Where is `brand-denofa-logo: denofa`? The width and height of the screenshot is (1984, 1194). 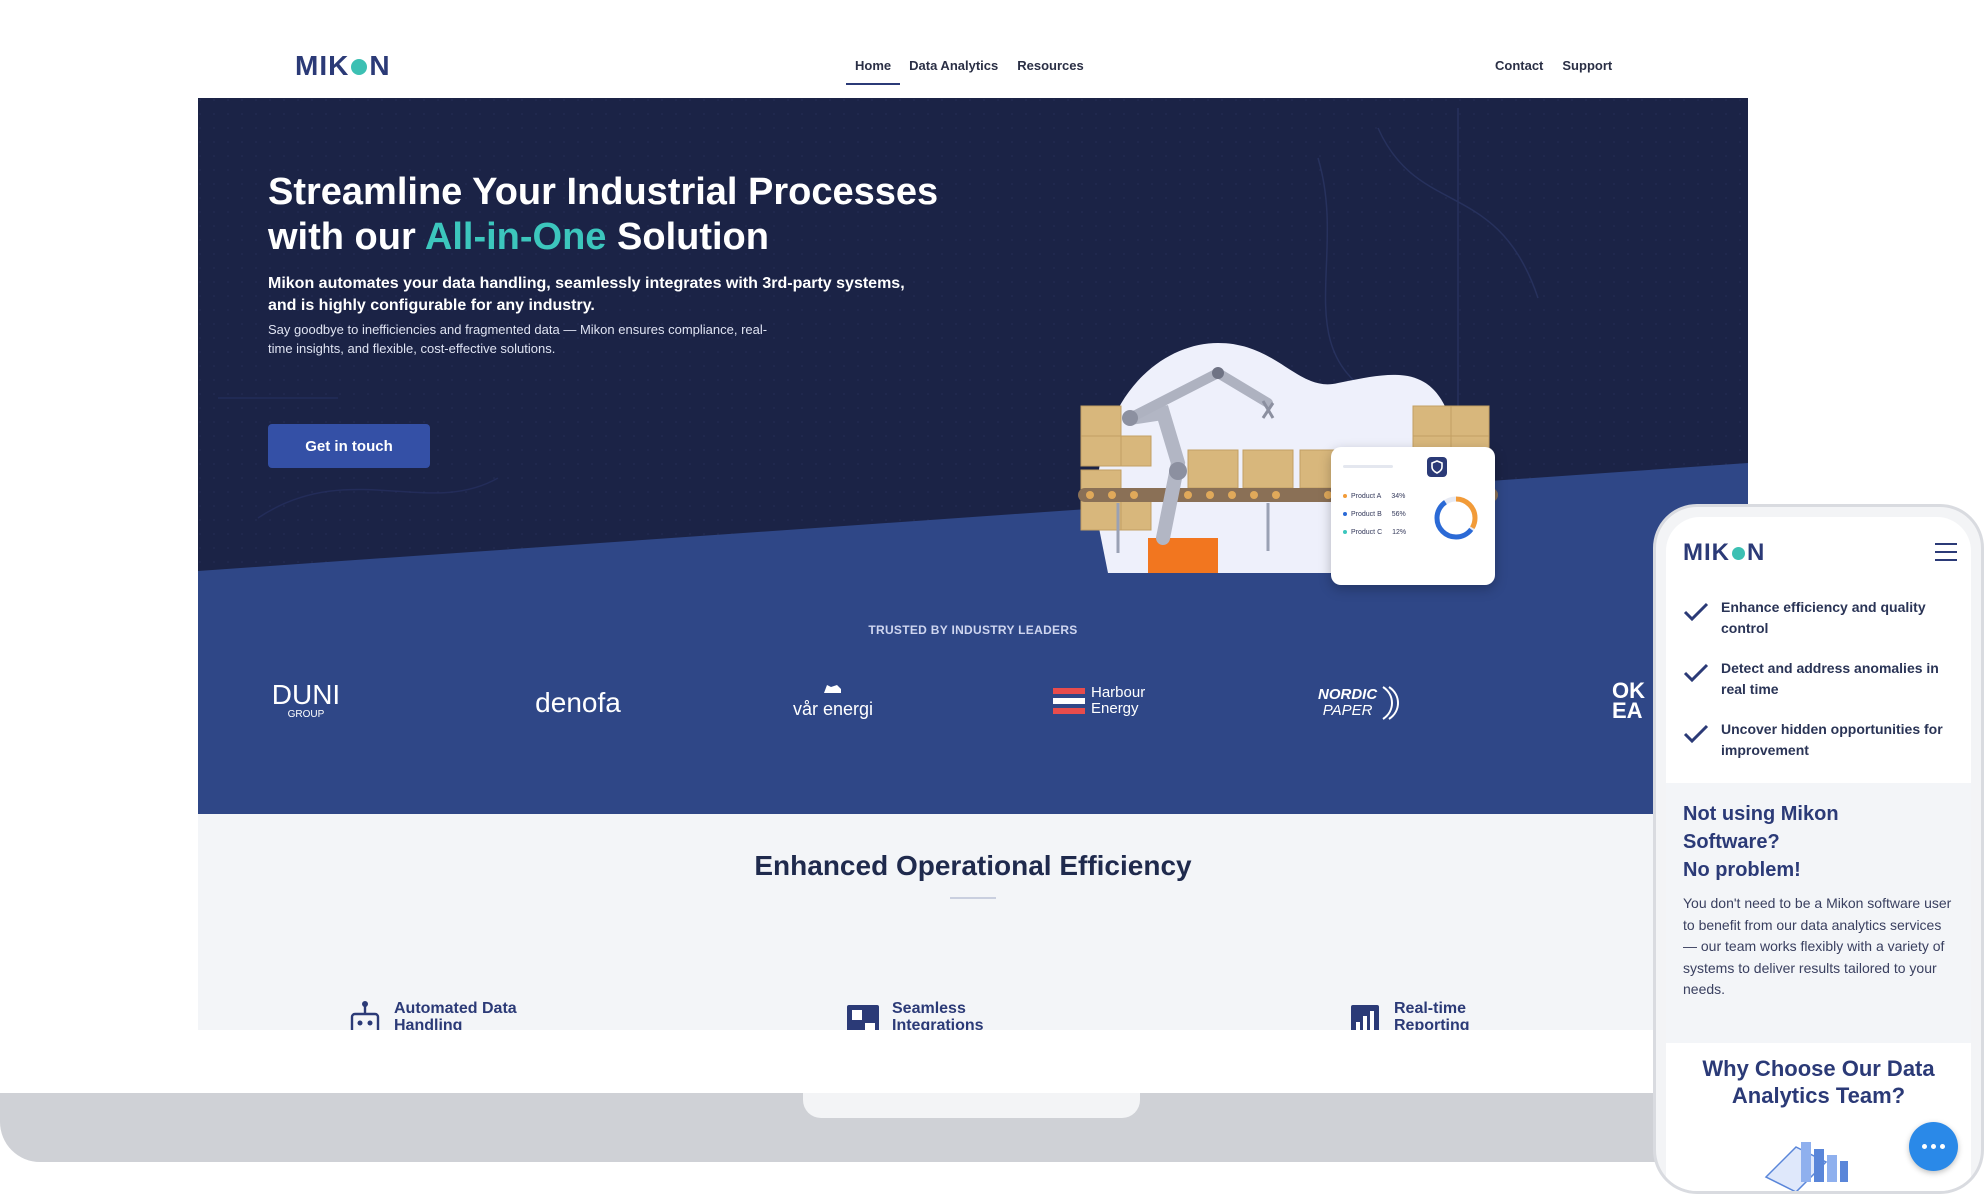 brand-denofa-logo: denofa is located at coordinates (578, 702).